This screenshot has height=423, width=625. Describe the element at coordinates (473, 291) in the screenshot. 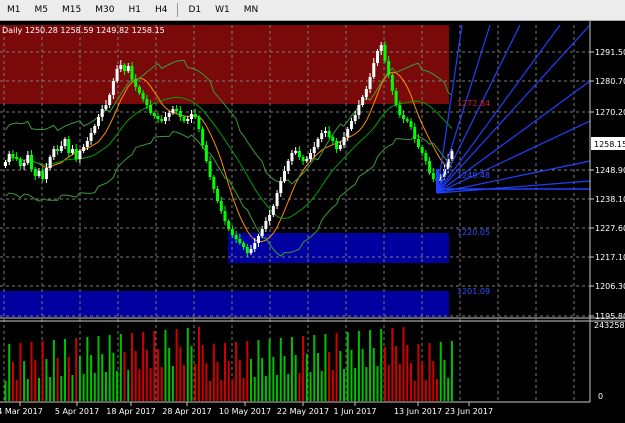

I see `zone-label: 1201.09` at that location.